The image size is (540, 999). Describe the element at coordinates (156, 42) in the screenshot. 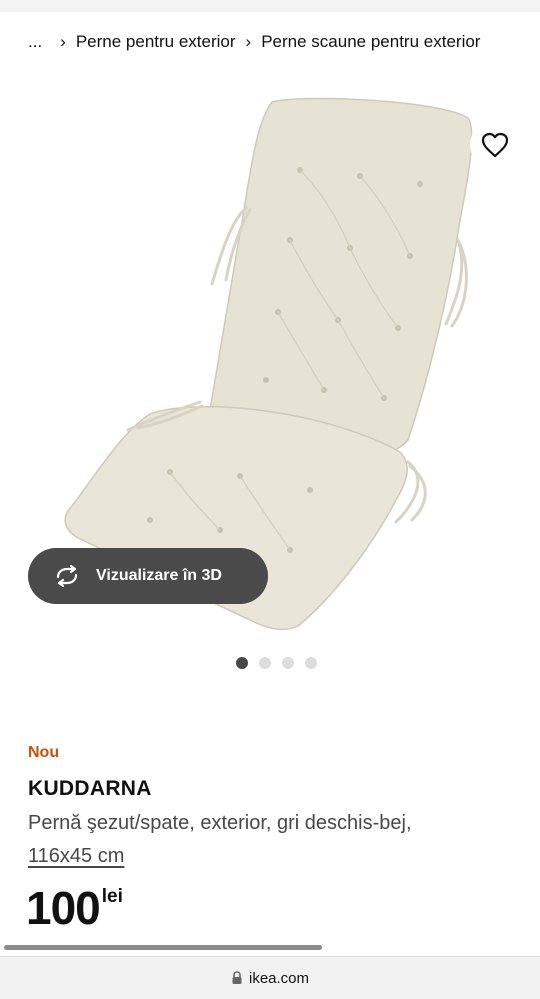

I see `breadcrumb-item-outdoor-cushions: Perne pentru exterior` at that location.